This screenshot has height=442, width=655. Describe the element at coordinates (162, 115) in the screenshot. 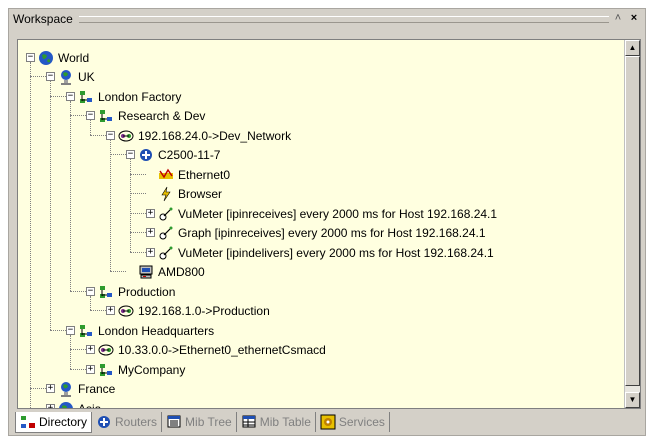

I see `tree-node-label: Research & Dev` at that location.